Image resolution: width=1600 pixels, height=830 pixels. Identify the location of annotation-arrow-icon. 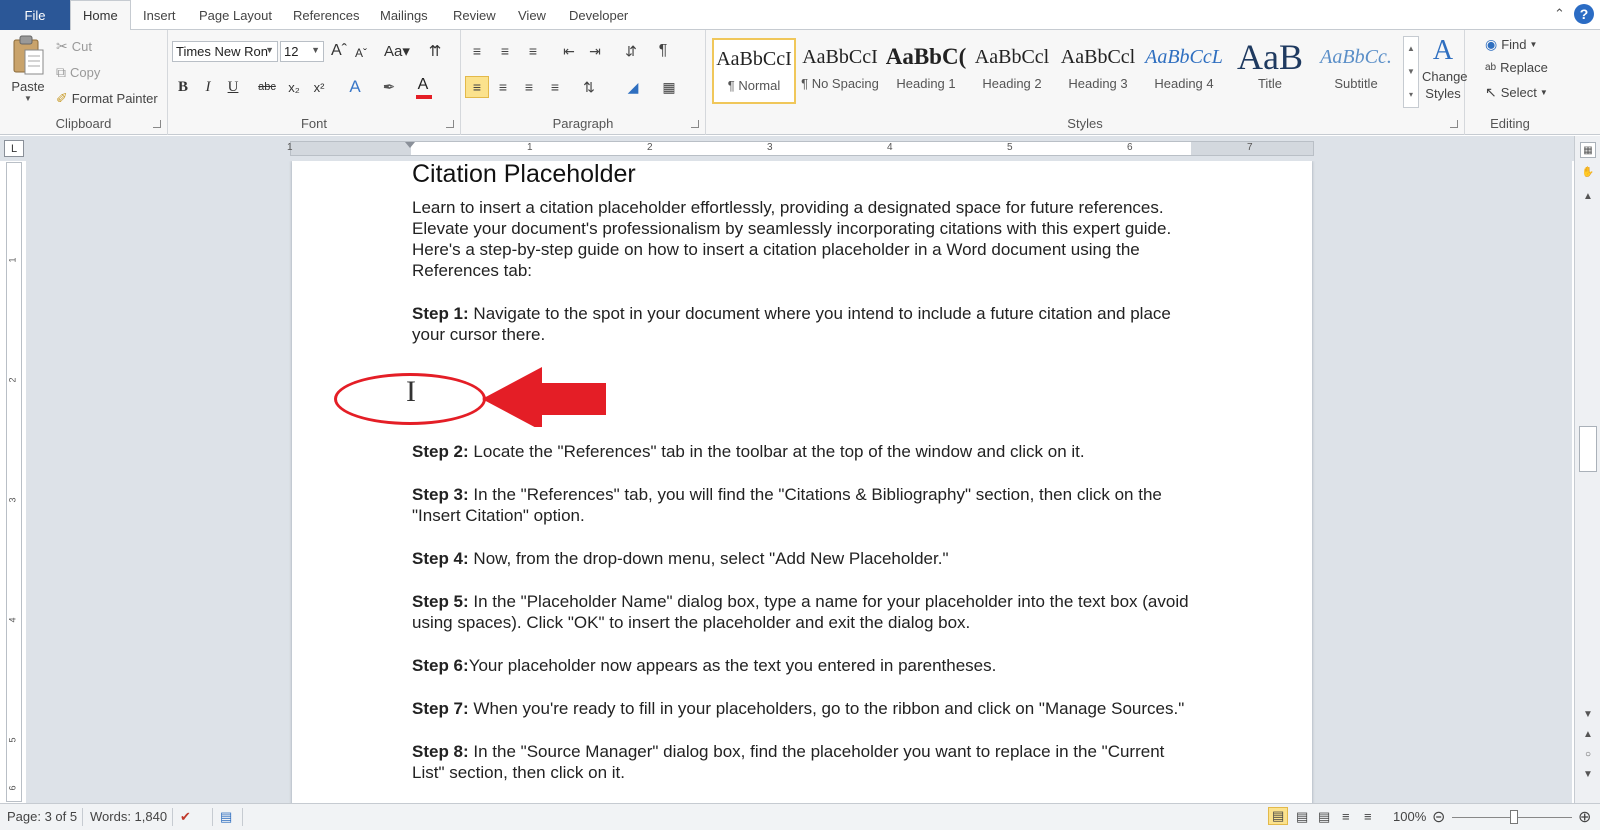
(544, 397).